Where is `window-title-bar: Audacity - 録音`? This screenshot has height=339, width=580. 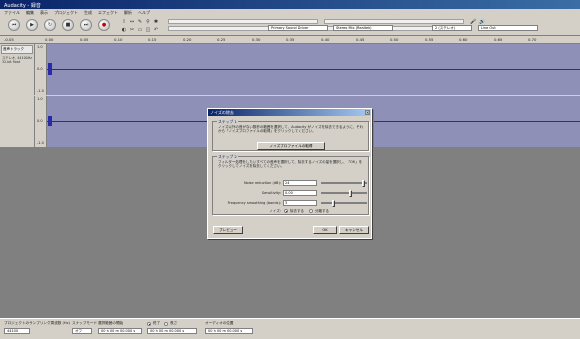 window-title-bar: Audacity - 録音 is located at coordinates (290, 4).